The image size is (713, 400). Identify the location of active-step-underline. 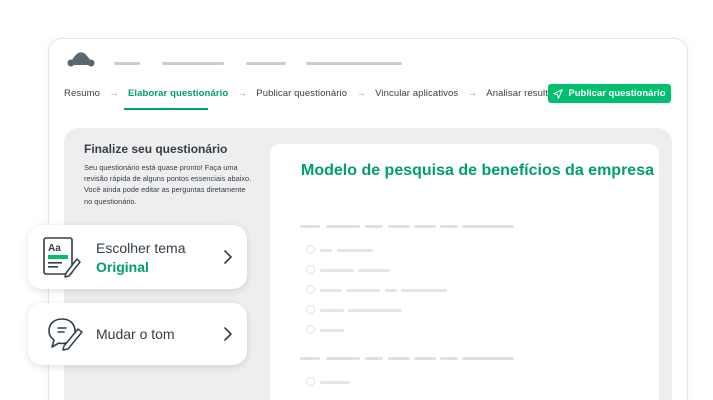
(166, 109).